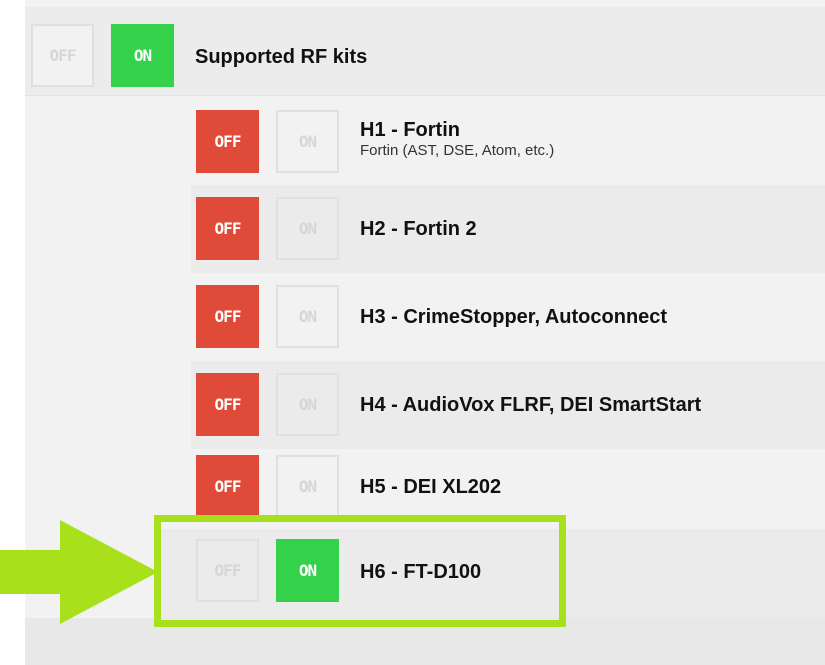 This screenshot has width=825, height=665. I want to click on kit-row-h3: OFF ON H3 - CrimeStopper, Autoconnect, so click(508, 317).